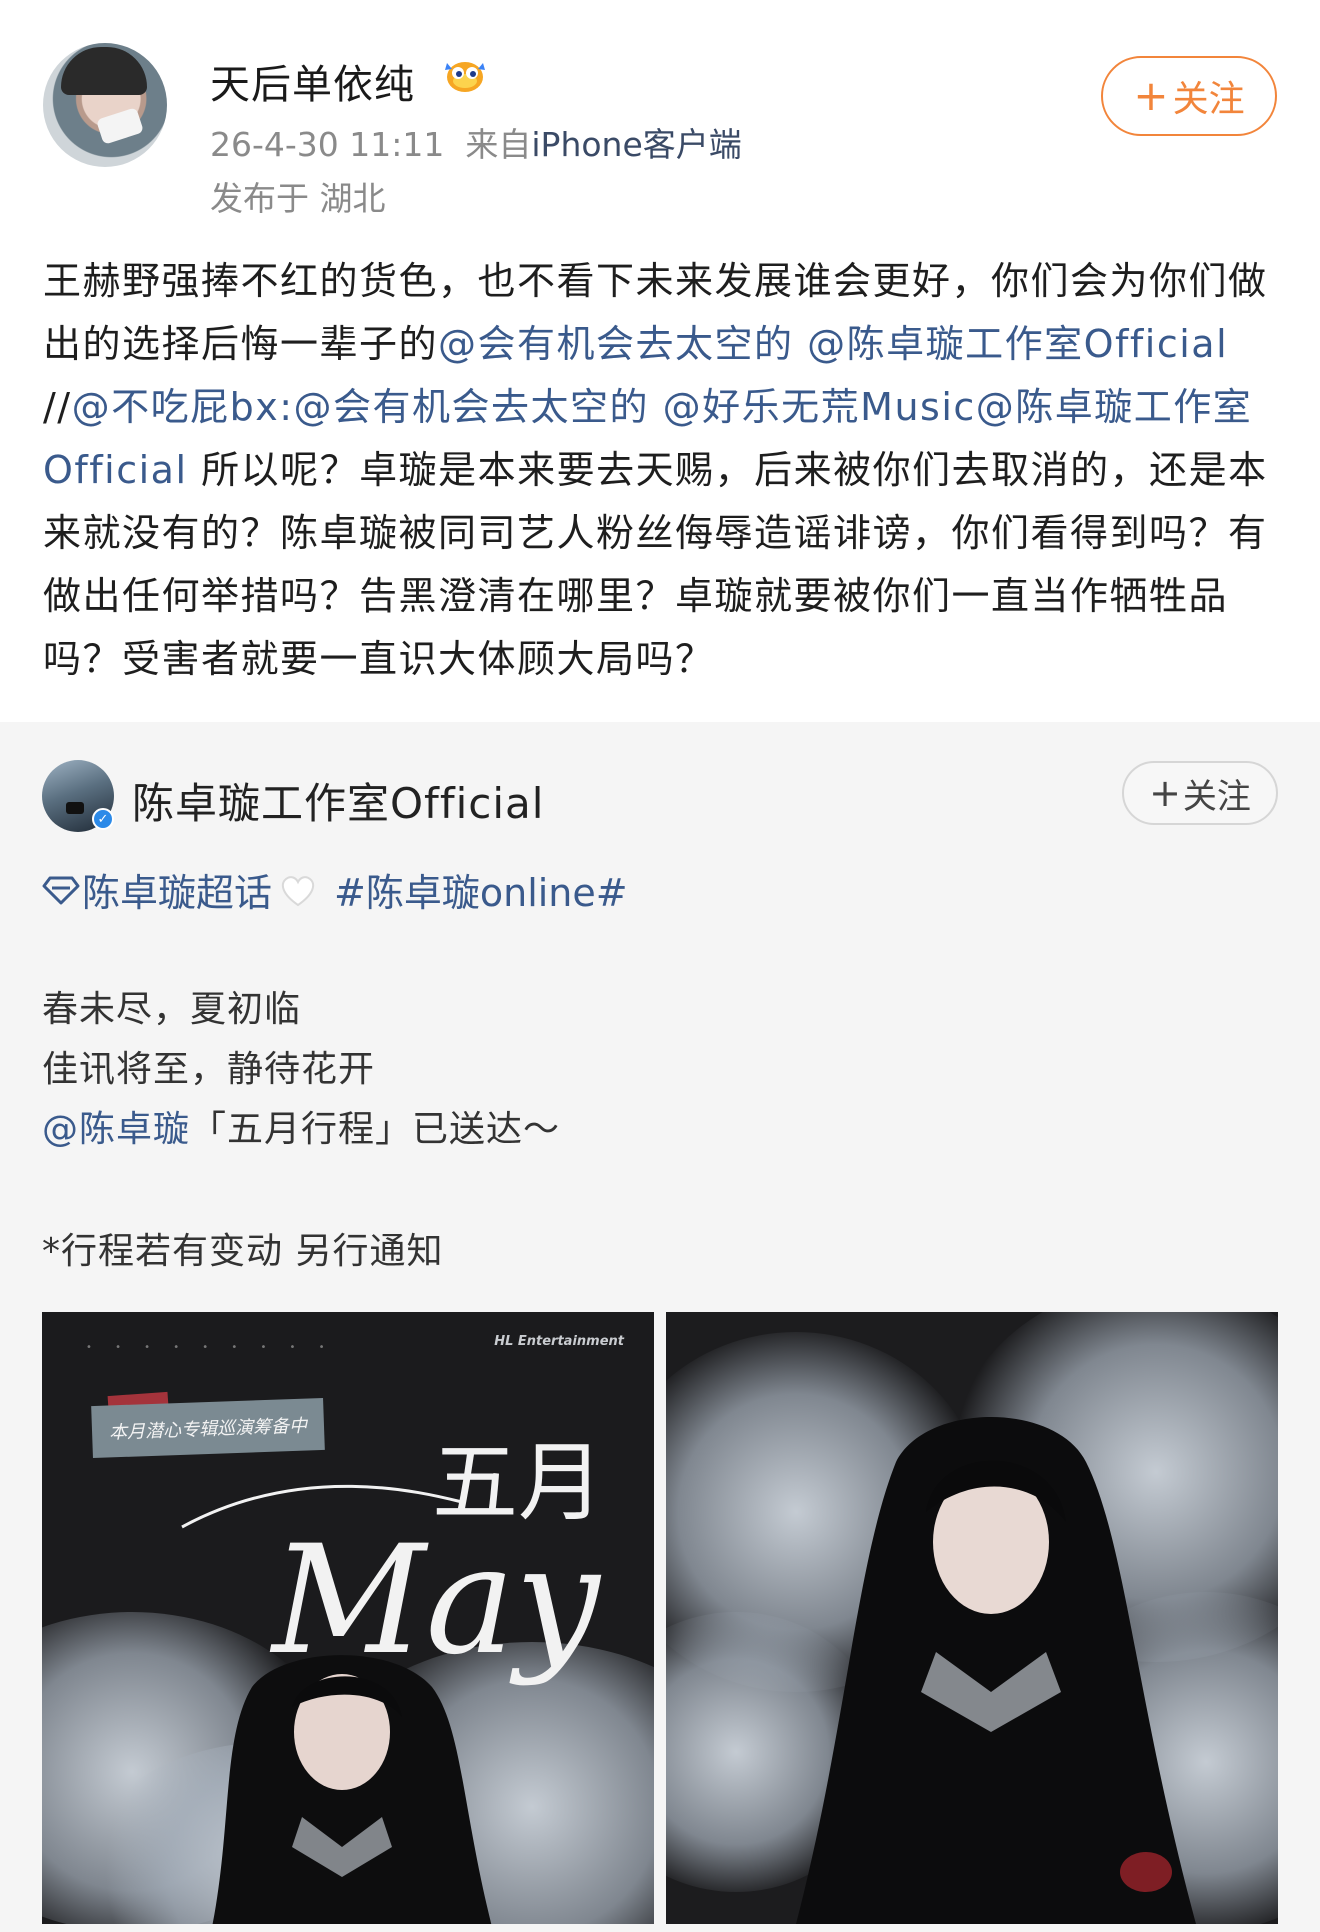 The image size is (1320, 1932). Describe the element at coordinates (327, 144) in the screenshot. I see `post-time: 26-4-30 11:11` at that location.